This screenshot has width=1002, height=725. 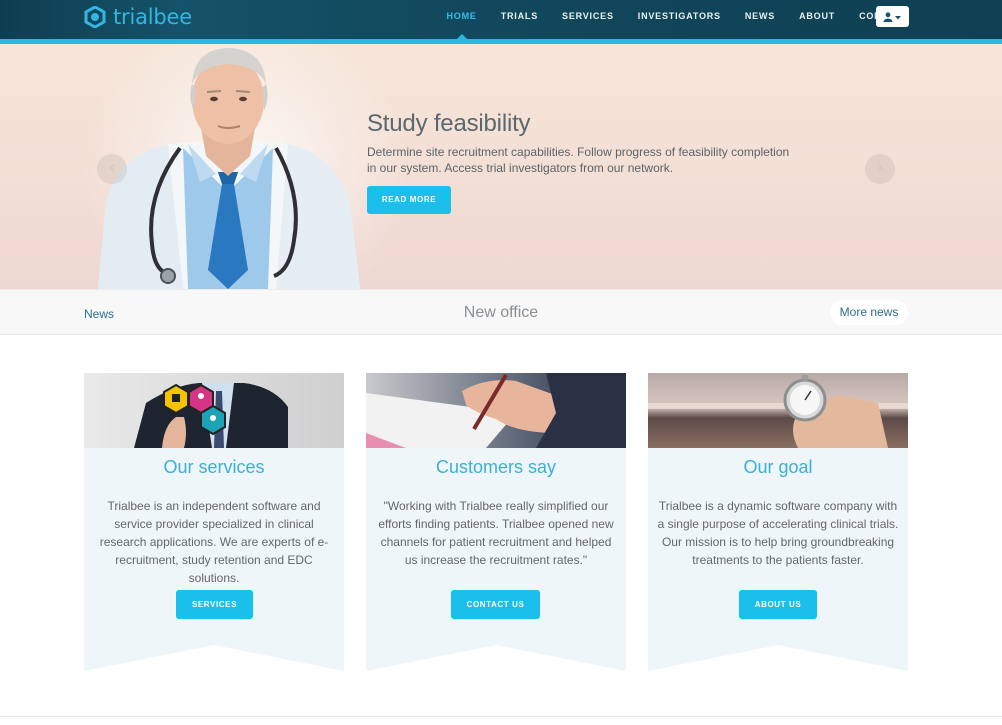 I want to click on nav-label: INVESTIGATORS, so click(x=679, y=16).